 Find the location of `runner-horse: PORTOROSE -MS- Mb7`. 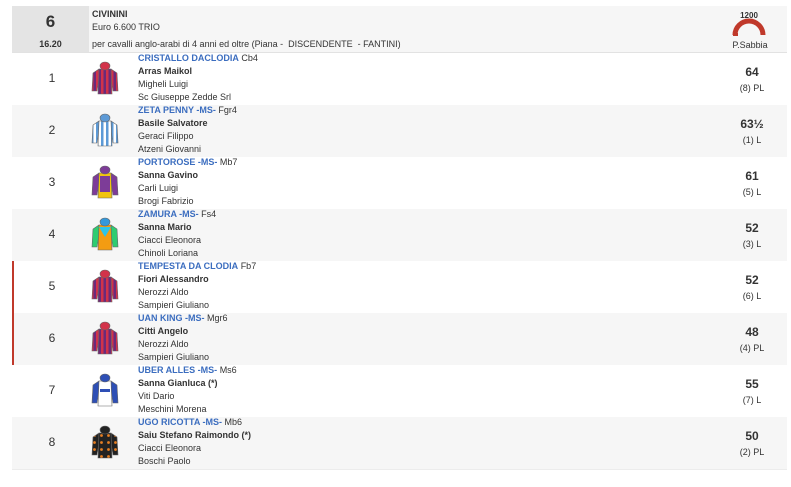

runner-horse: PORTOROSE -MS- Mb7 is located at coordinates (187, 162).